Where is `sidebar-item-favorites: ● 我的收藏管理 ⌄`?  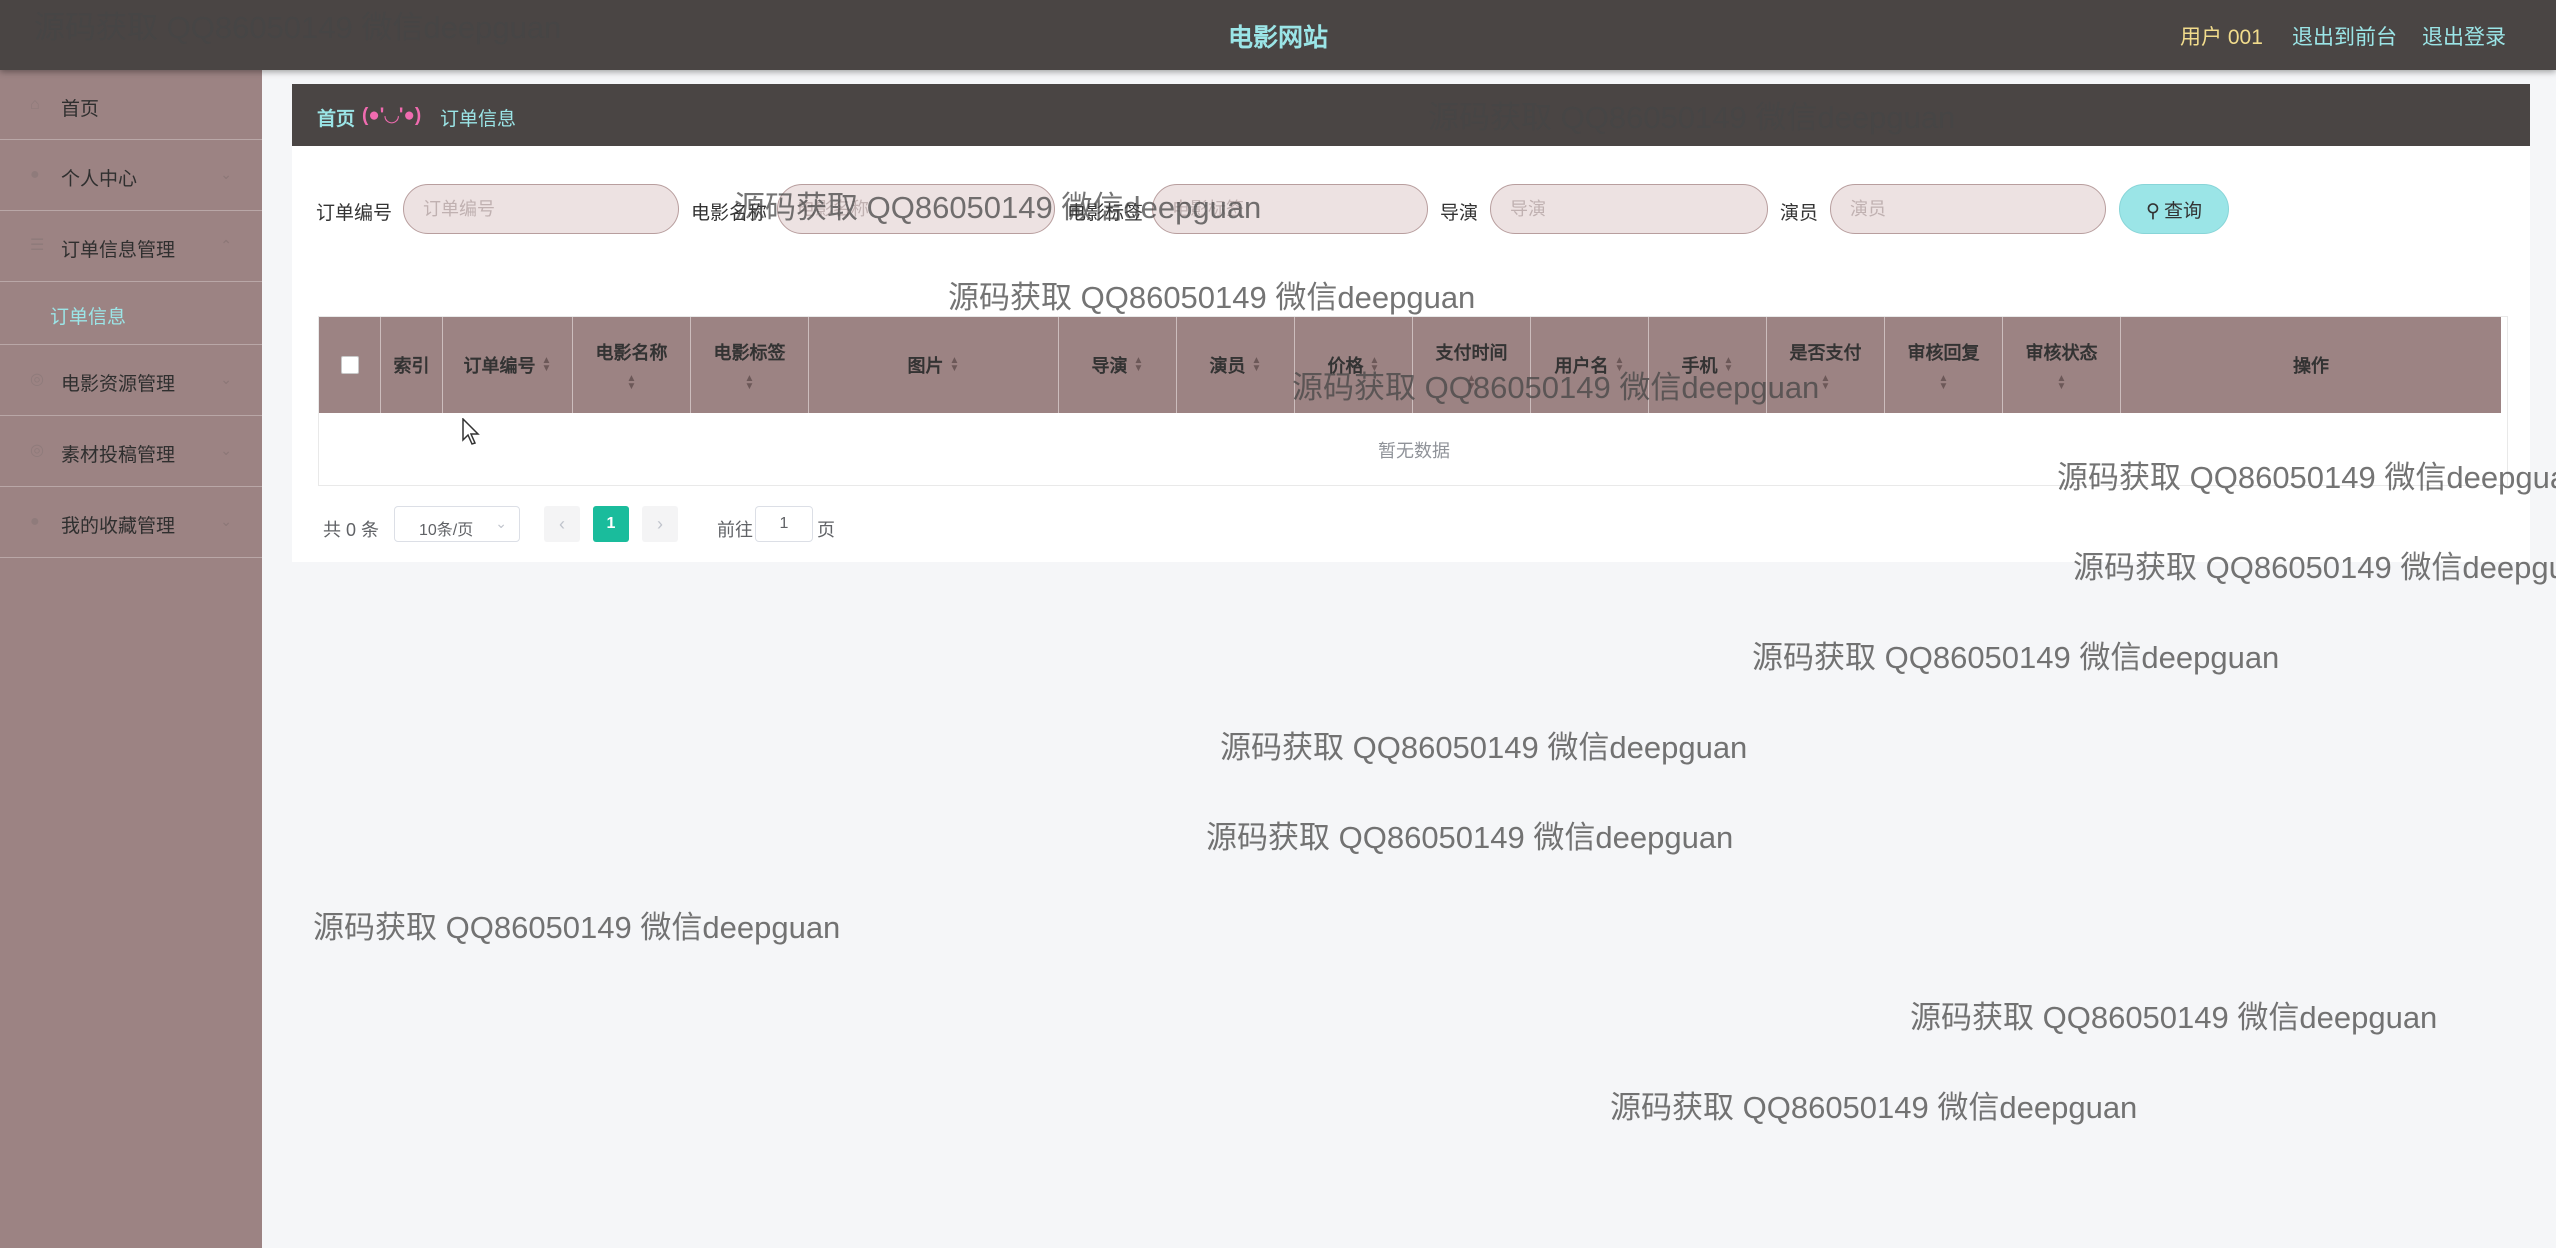
sidebar-item-favorites: ● 我的收藏管理 ⌄ is located at coordinates (131, 522).